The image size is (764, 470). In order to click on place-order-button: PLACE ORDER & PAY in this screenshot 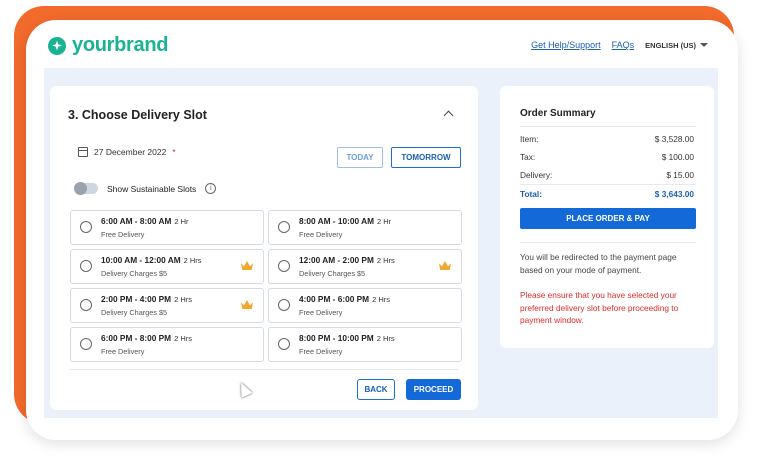, I will do `click(608, 218)`.